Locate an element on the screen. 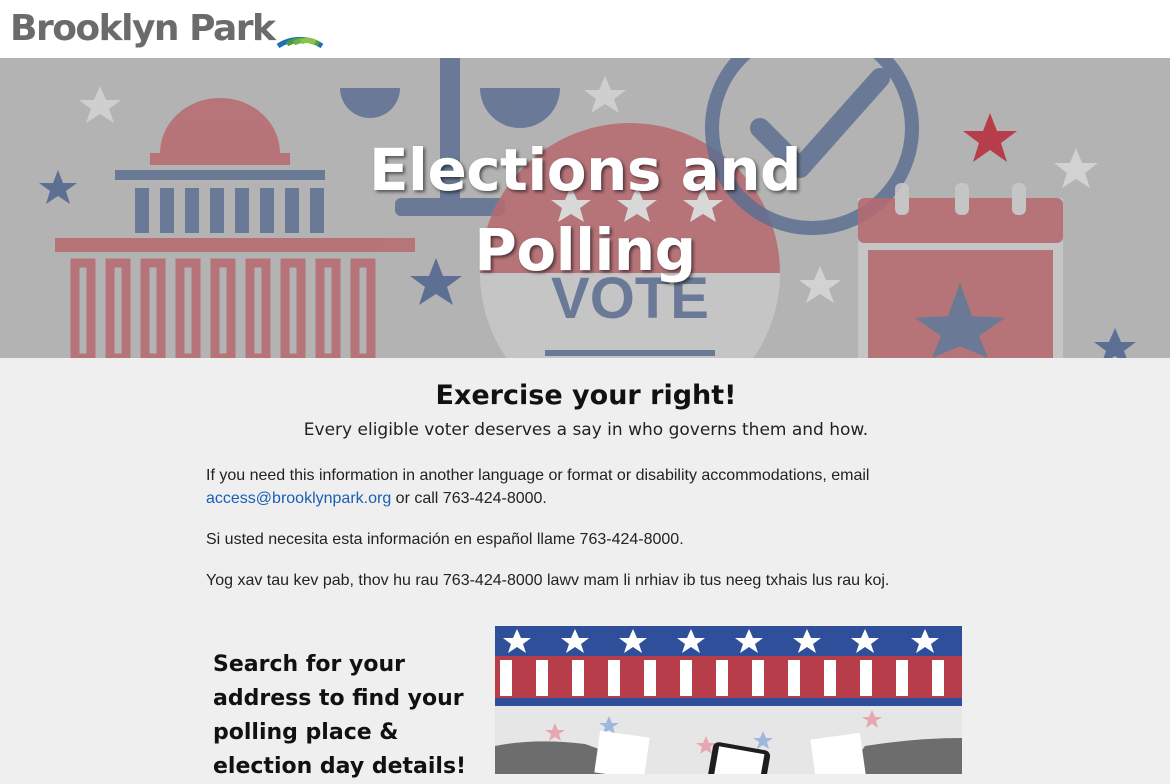  intro-heading: Exercise your right! is located at coordinates (586, 395).